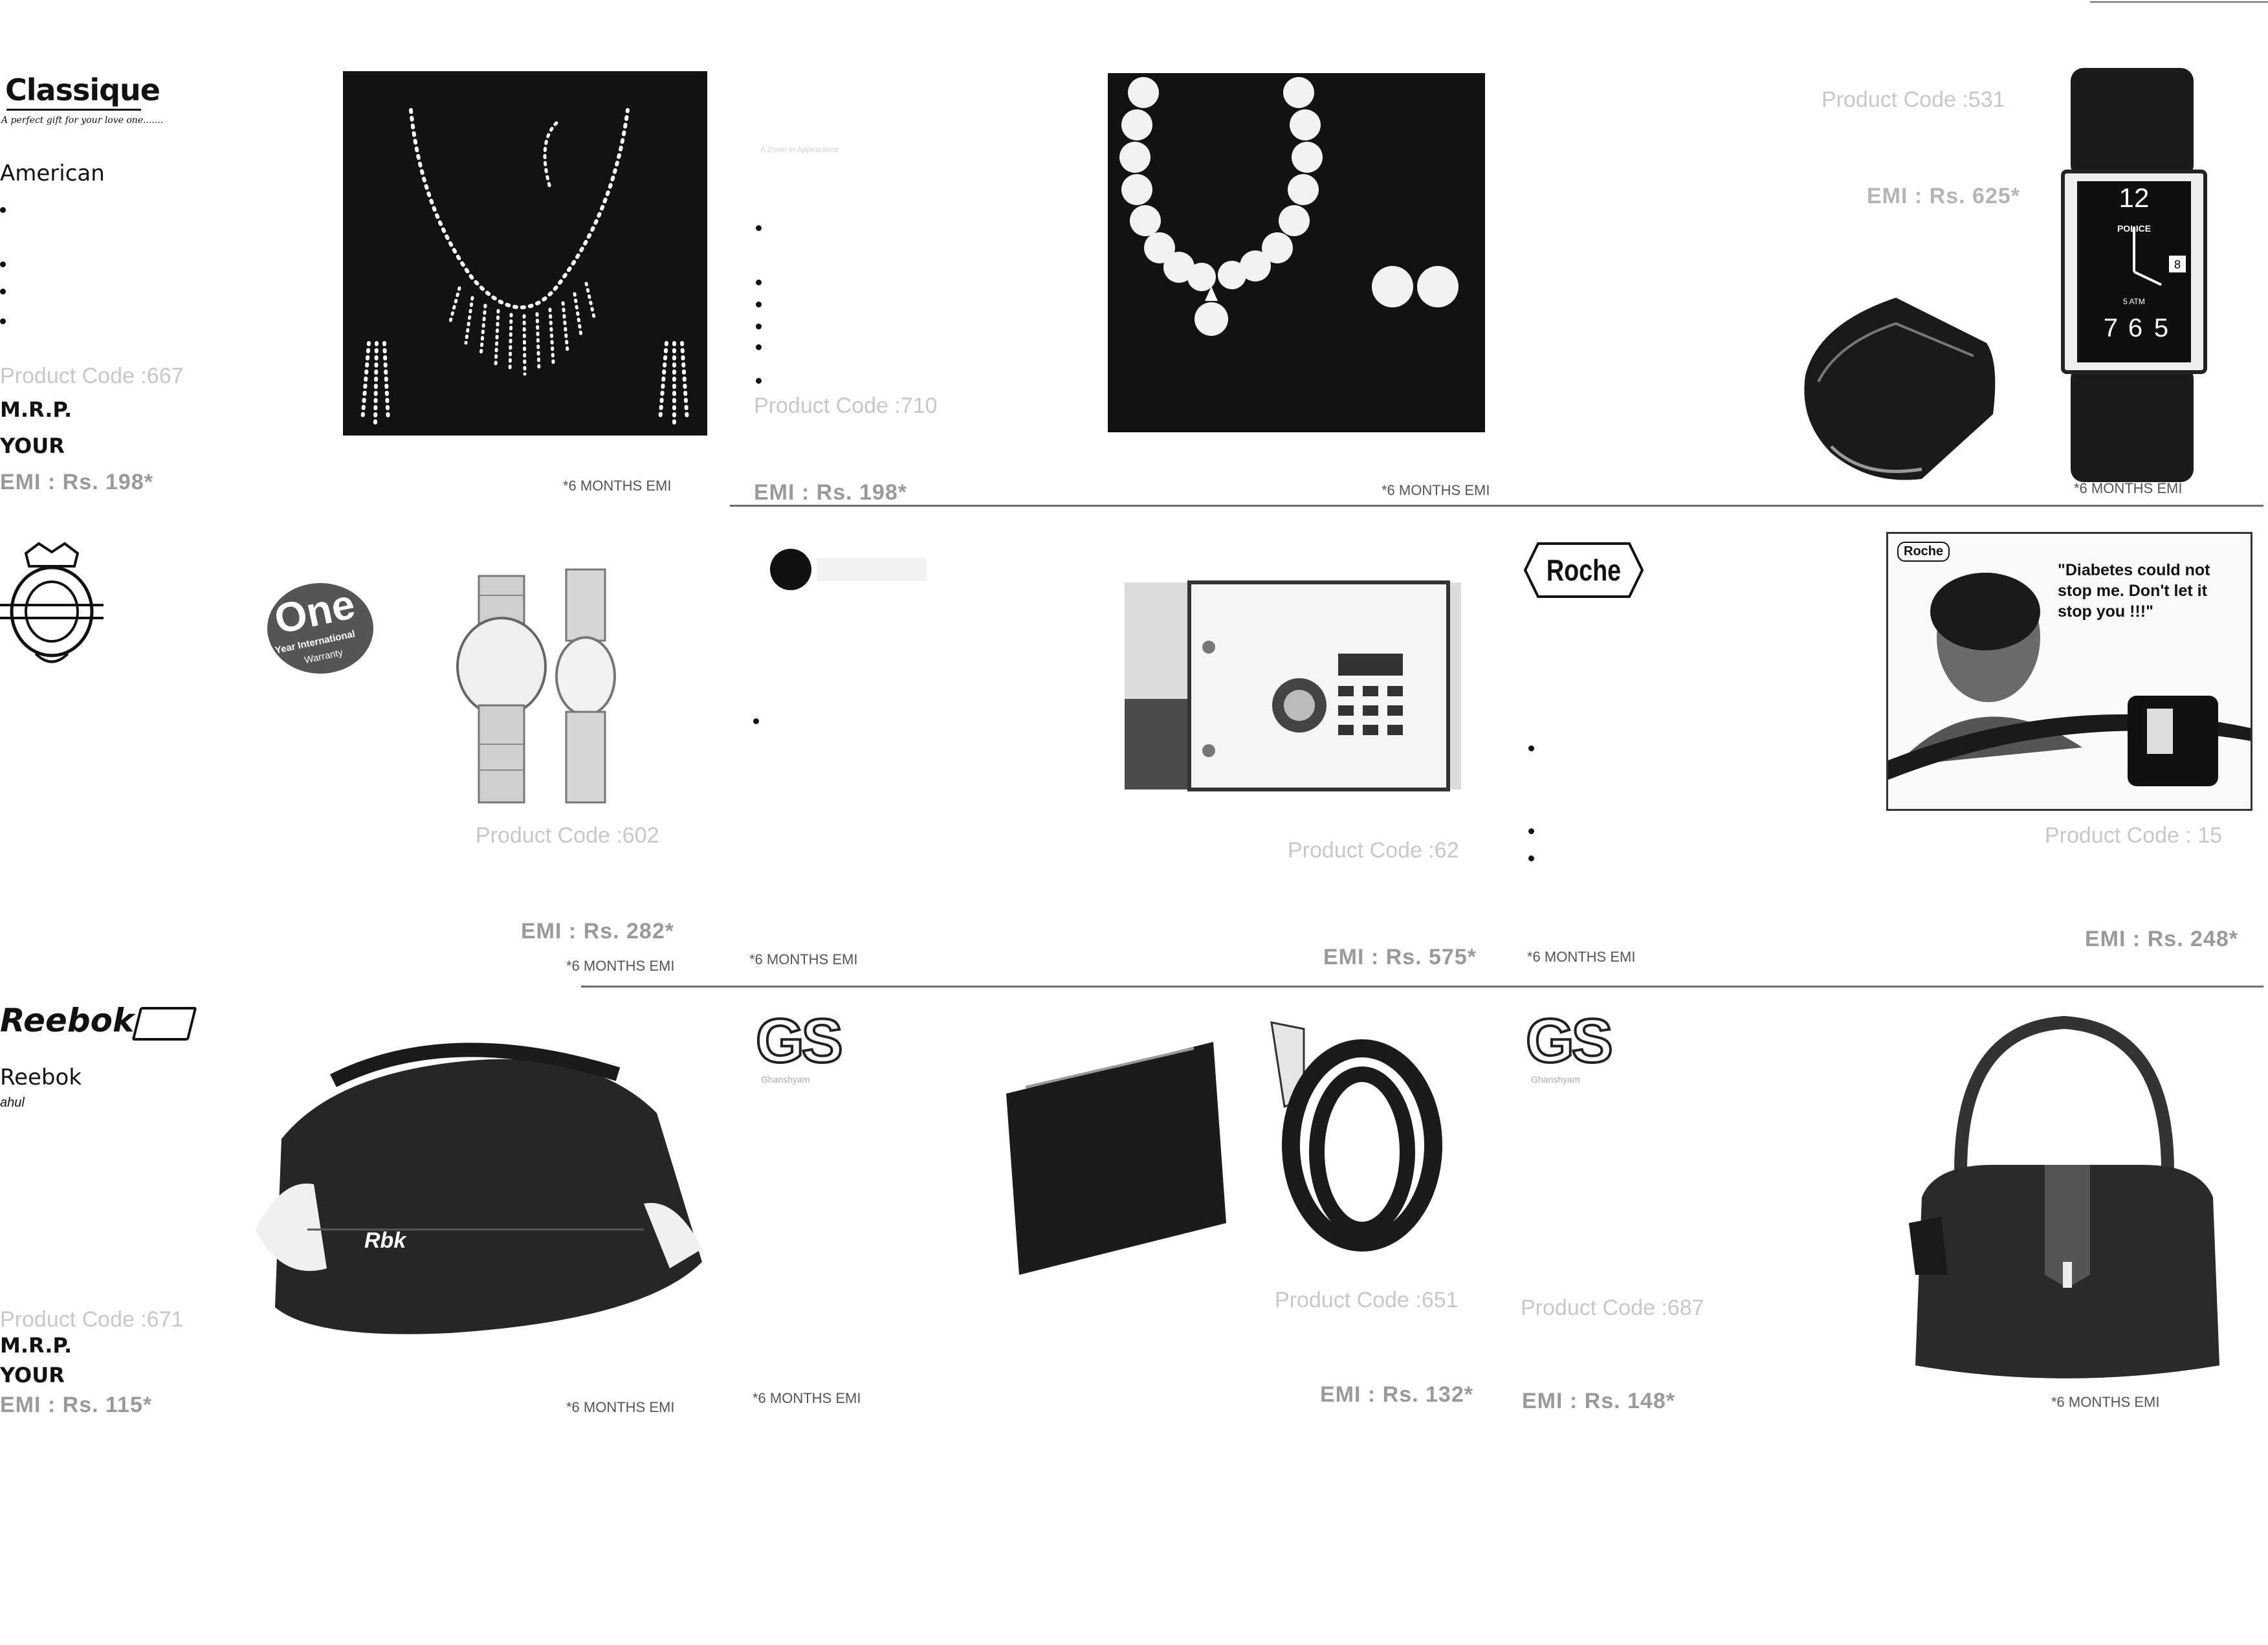 The width and height of the screenshot is (2268, 1645). I want to click on sports-bag-image: Rbk, so click(486, 1187).